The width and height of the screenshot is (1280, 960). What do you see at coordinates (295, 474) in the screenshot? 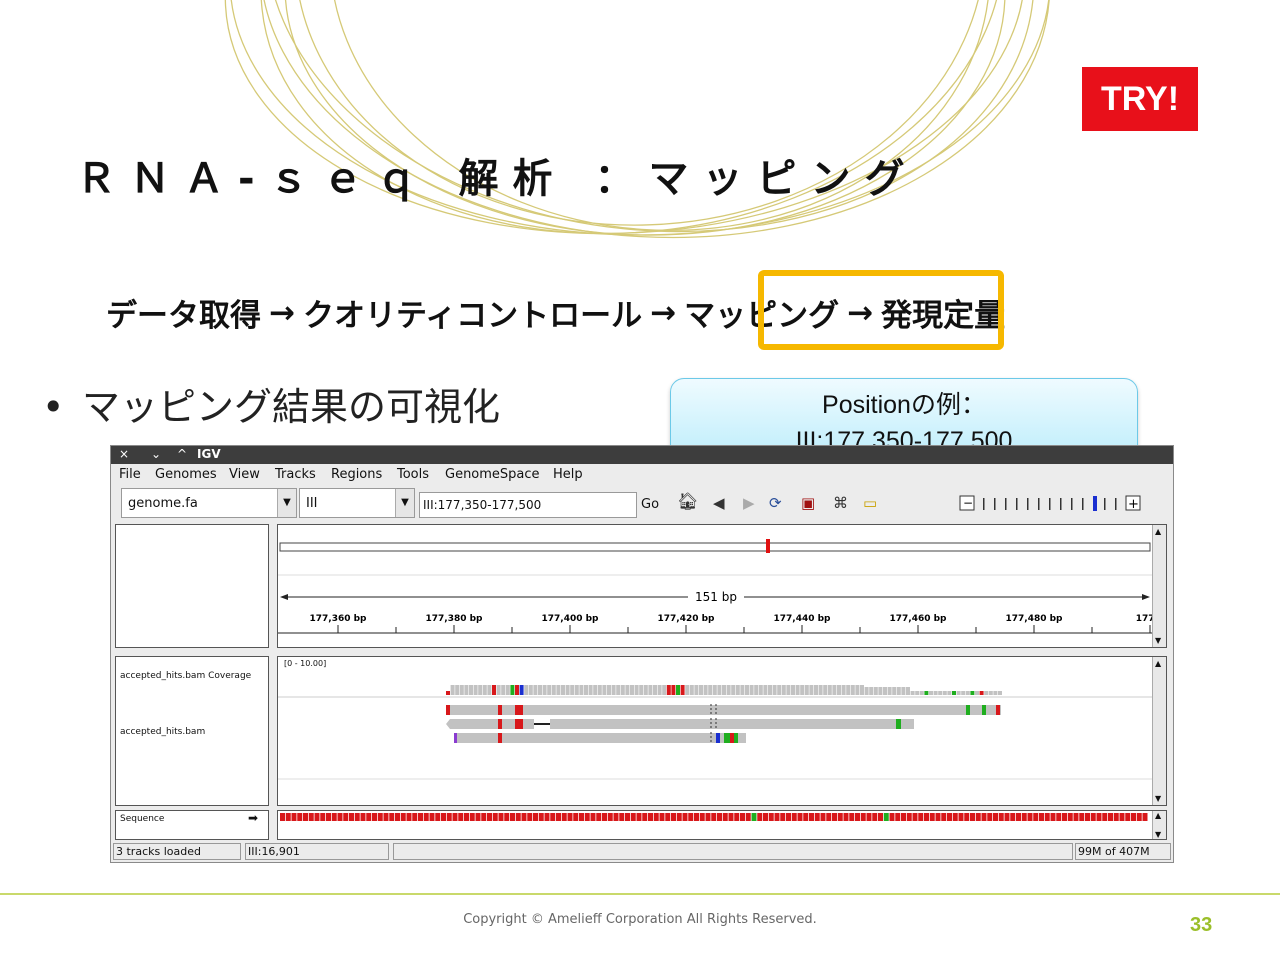
I see `menu-tracks: Tracks` at bounding box center [295, 474].